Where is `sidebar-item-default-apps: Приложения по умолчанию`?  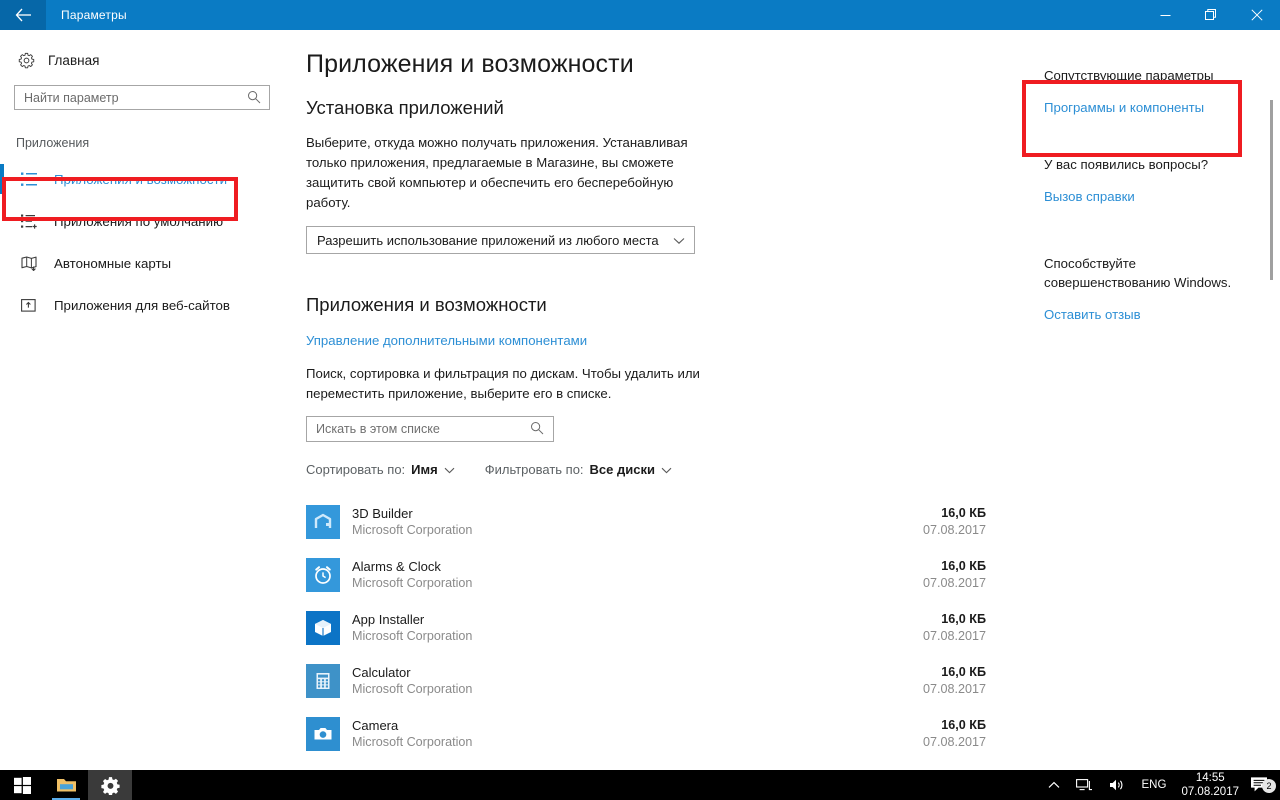 sidebar-item-default-apps: Приложения по умолчанию is located at coordinates (145, 221).